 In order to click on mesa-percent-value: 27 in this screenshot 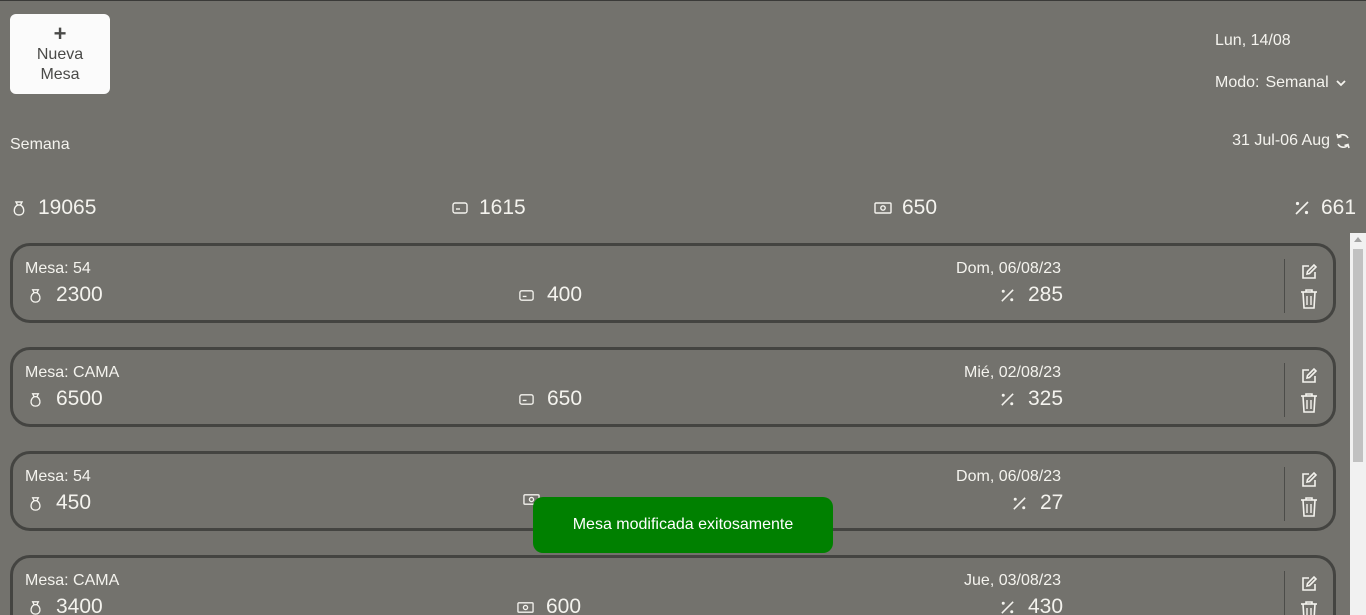, I will do `click(1051, 503)`.